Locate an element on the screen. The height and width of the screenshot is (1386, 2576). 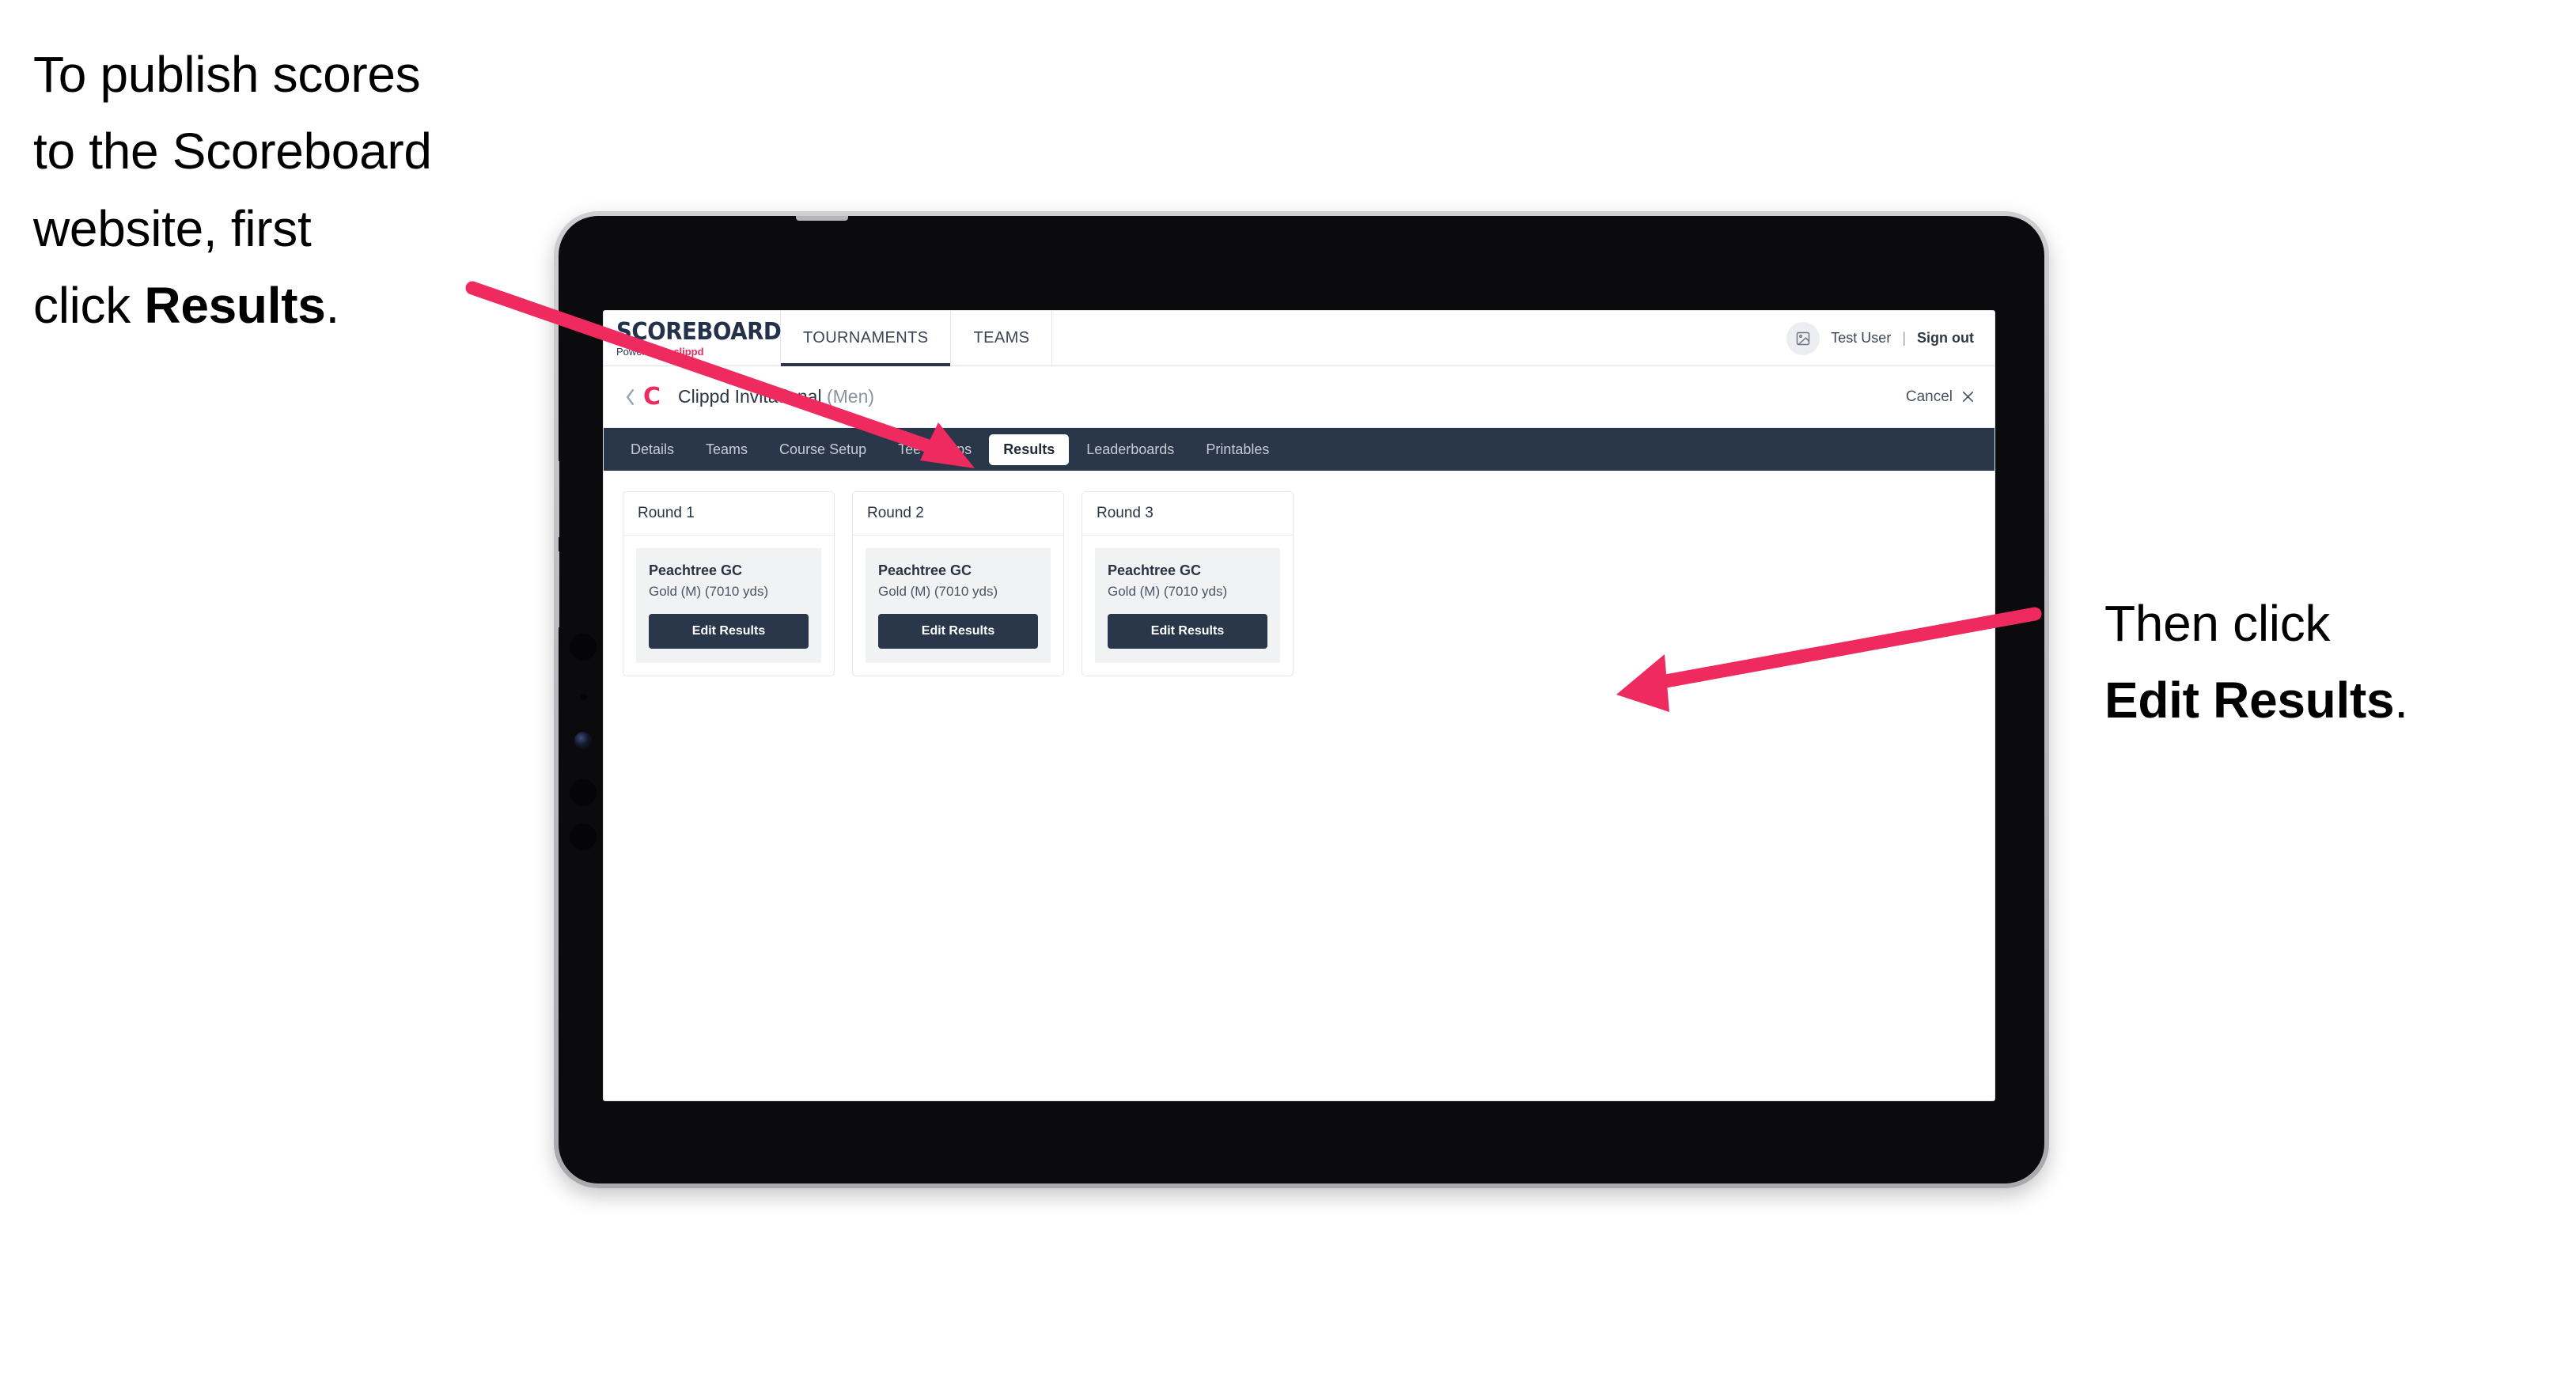
tab-leaderboards-label: Leaderboards is located at coordinates (1130, 449).